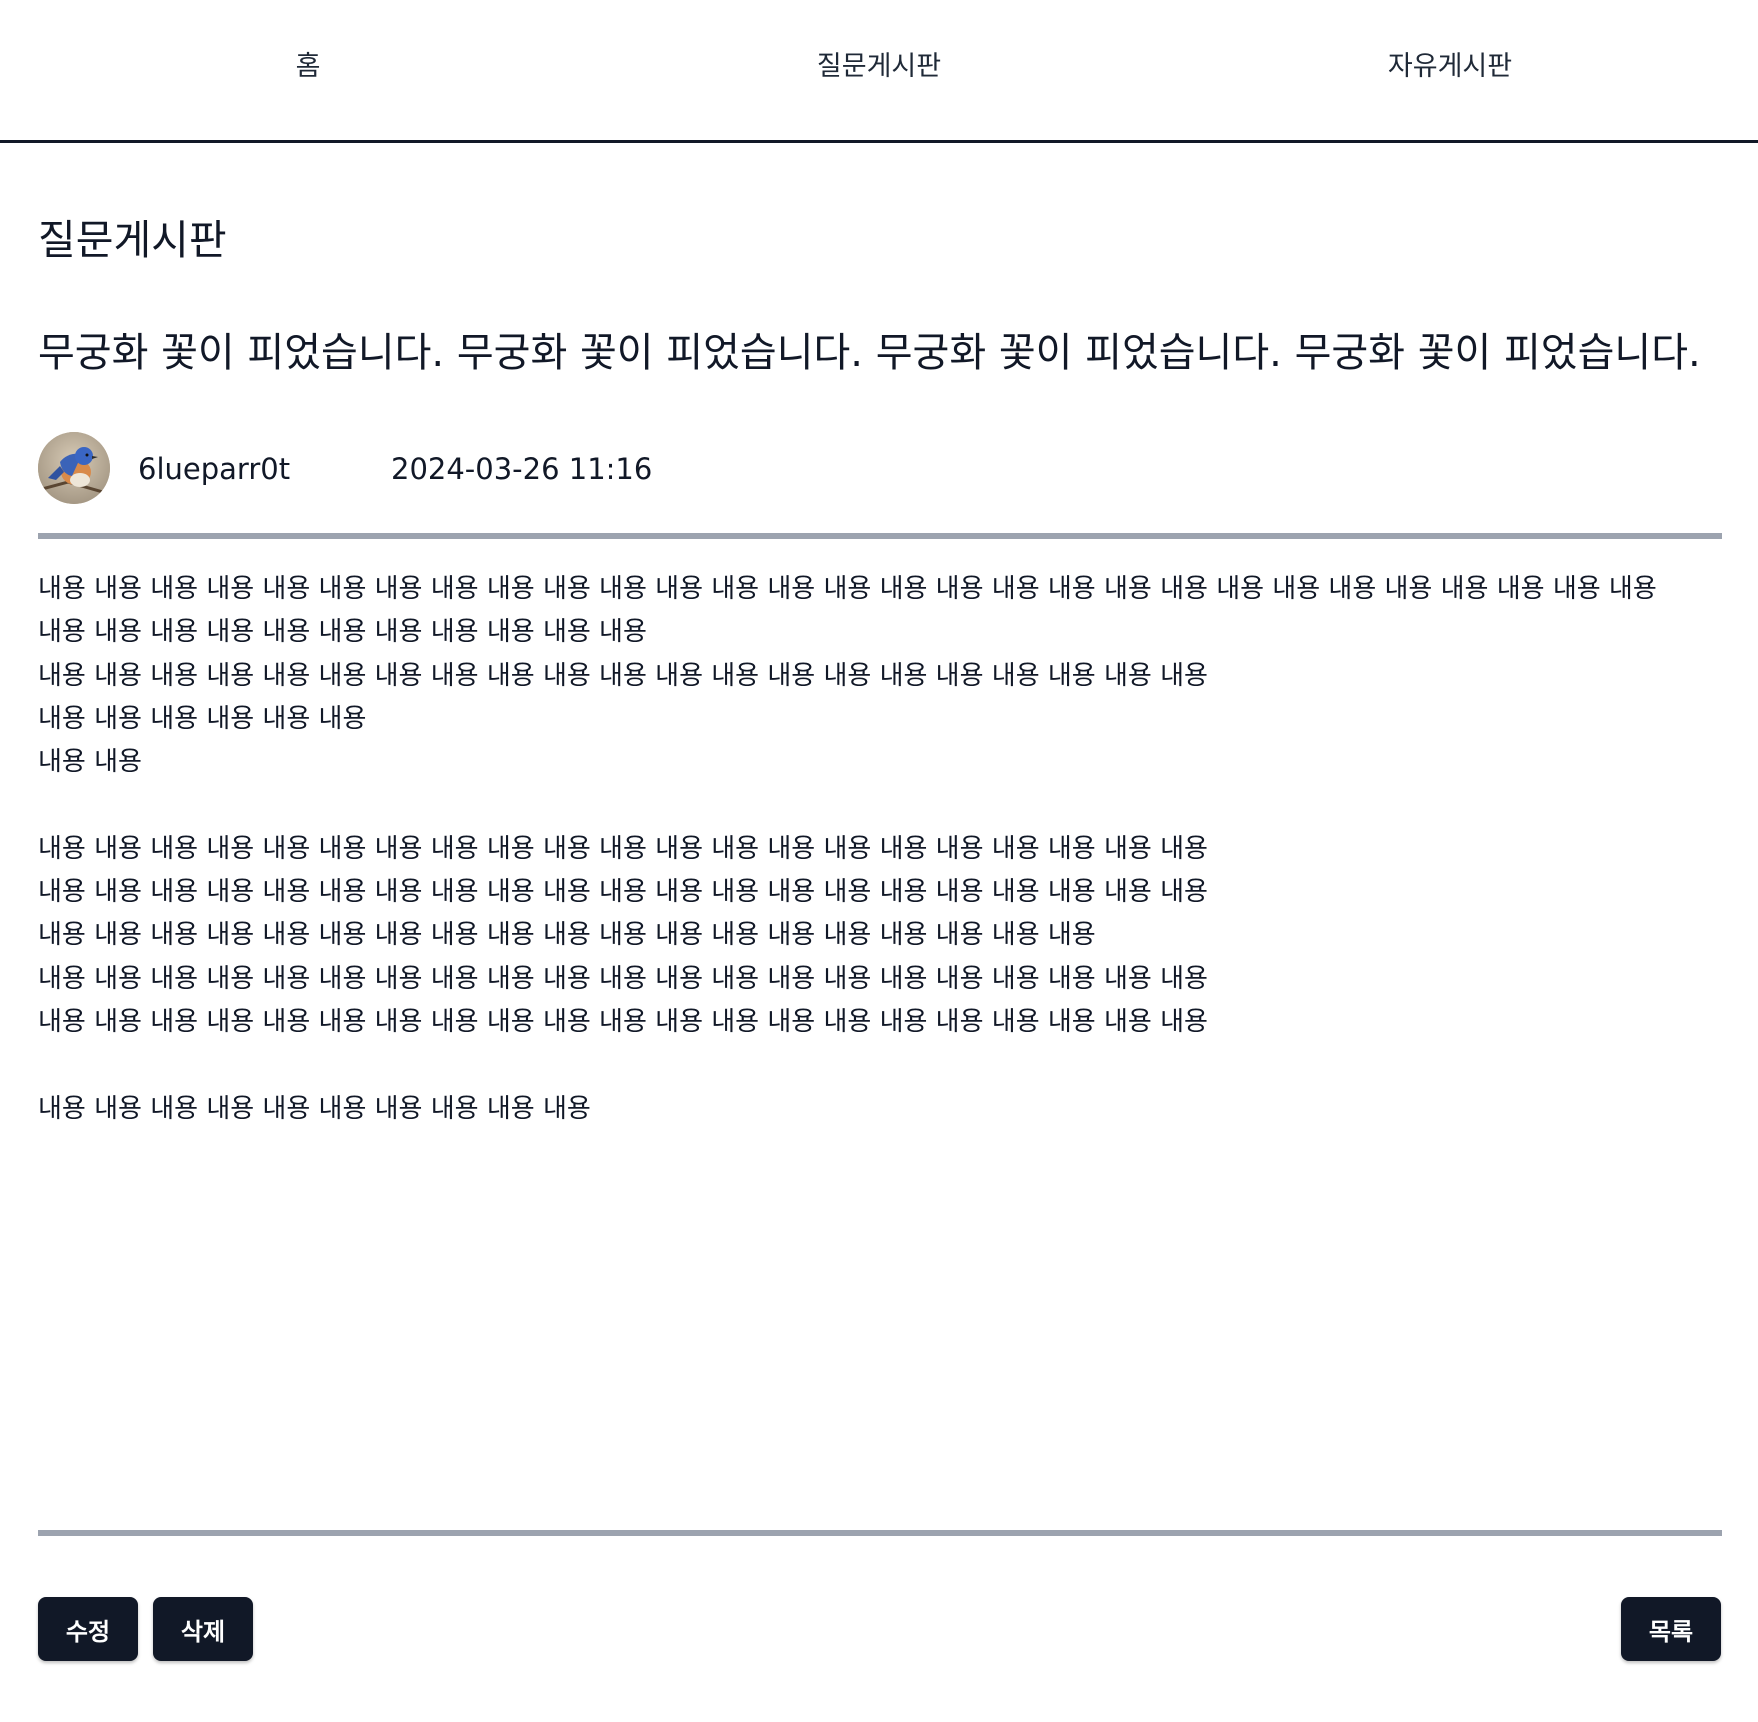 Image resolution: width=1758 pixels, height=1722 pixels. I want to click on nav-link-question-board: 질문게시판, so click(879, 63).